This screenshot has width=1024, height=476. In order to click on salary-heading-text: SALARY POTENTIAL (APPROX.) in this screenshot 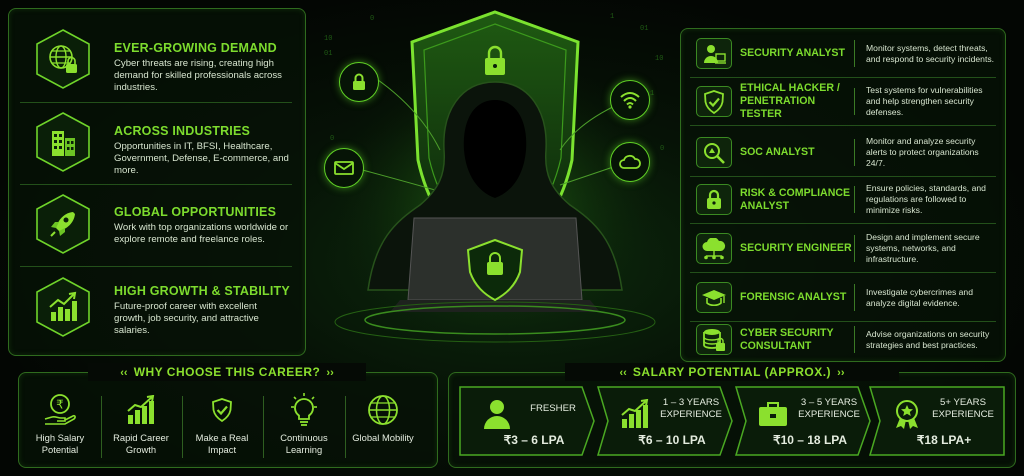, I will do `click(732, 372)`.